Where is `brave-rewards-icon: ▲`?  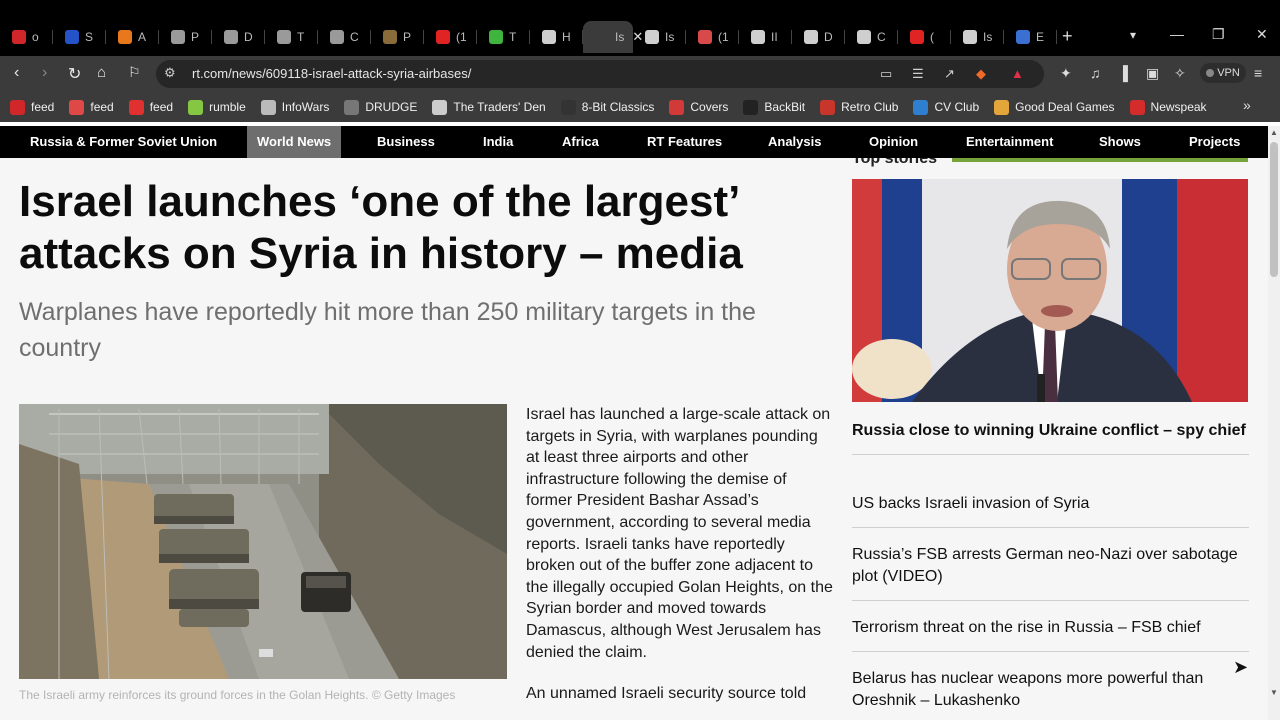 brave-rewards-icon: ▲ is located at coordinates (1017, 73).